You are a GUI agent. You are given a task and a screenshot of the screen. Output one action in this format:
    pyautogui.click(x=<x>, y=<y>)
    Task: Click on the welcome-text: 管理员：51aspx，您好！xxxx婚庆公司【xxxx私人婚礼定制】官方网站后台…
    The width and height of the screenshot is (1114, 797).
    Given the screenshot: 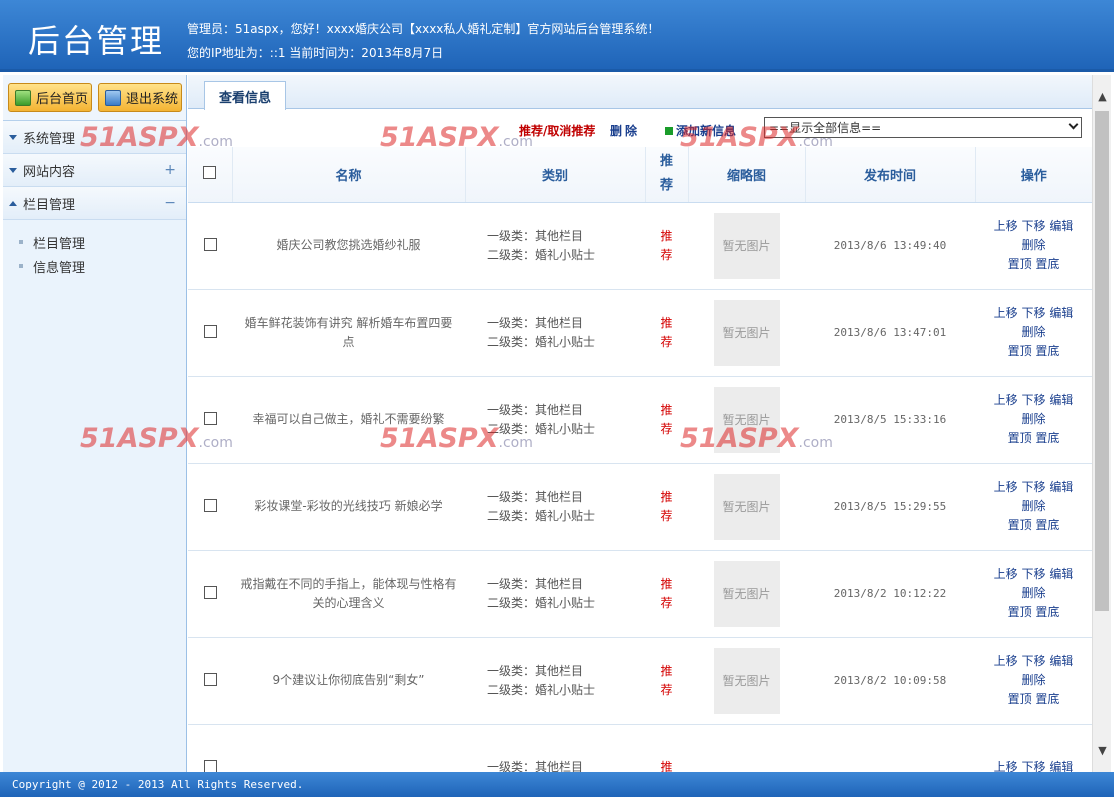 What is the action you would take?
    pyautogui.click(x=423, y=29)
    